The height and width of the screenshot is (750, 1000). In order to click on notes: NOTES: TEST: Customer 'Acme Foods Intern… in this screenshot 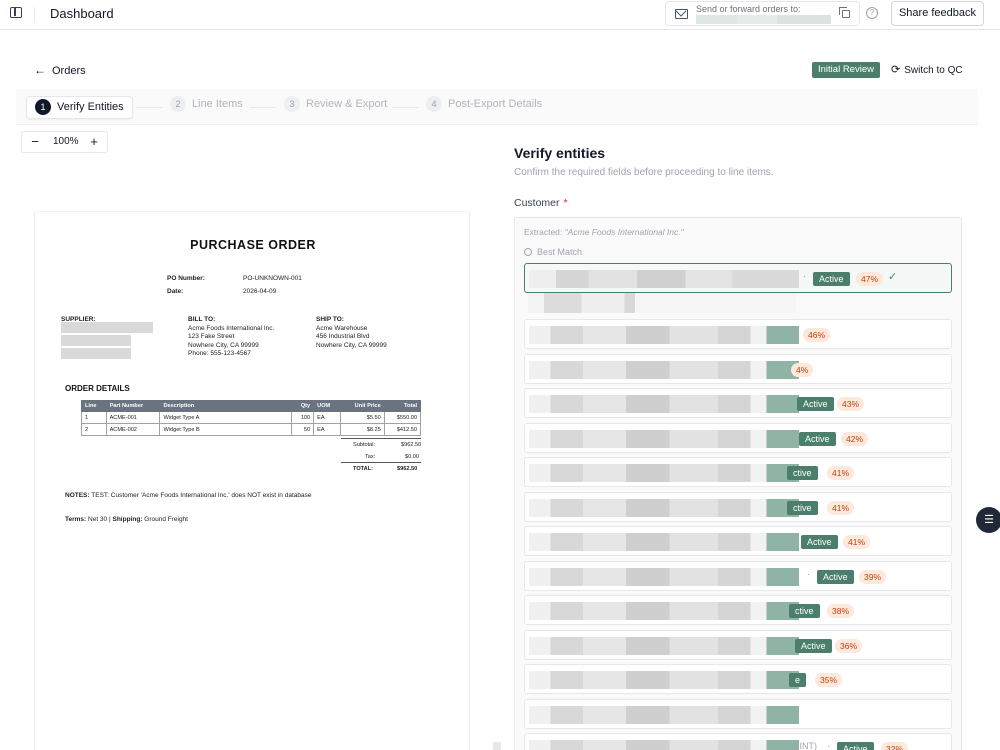, I will do `click(188, 496)`.